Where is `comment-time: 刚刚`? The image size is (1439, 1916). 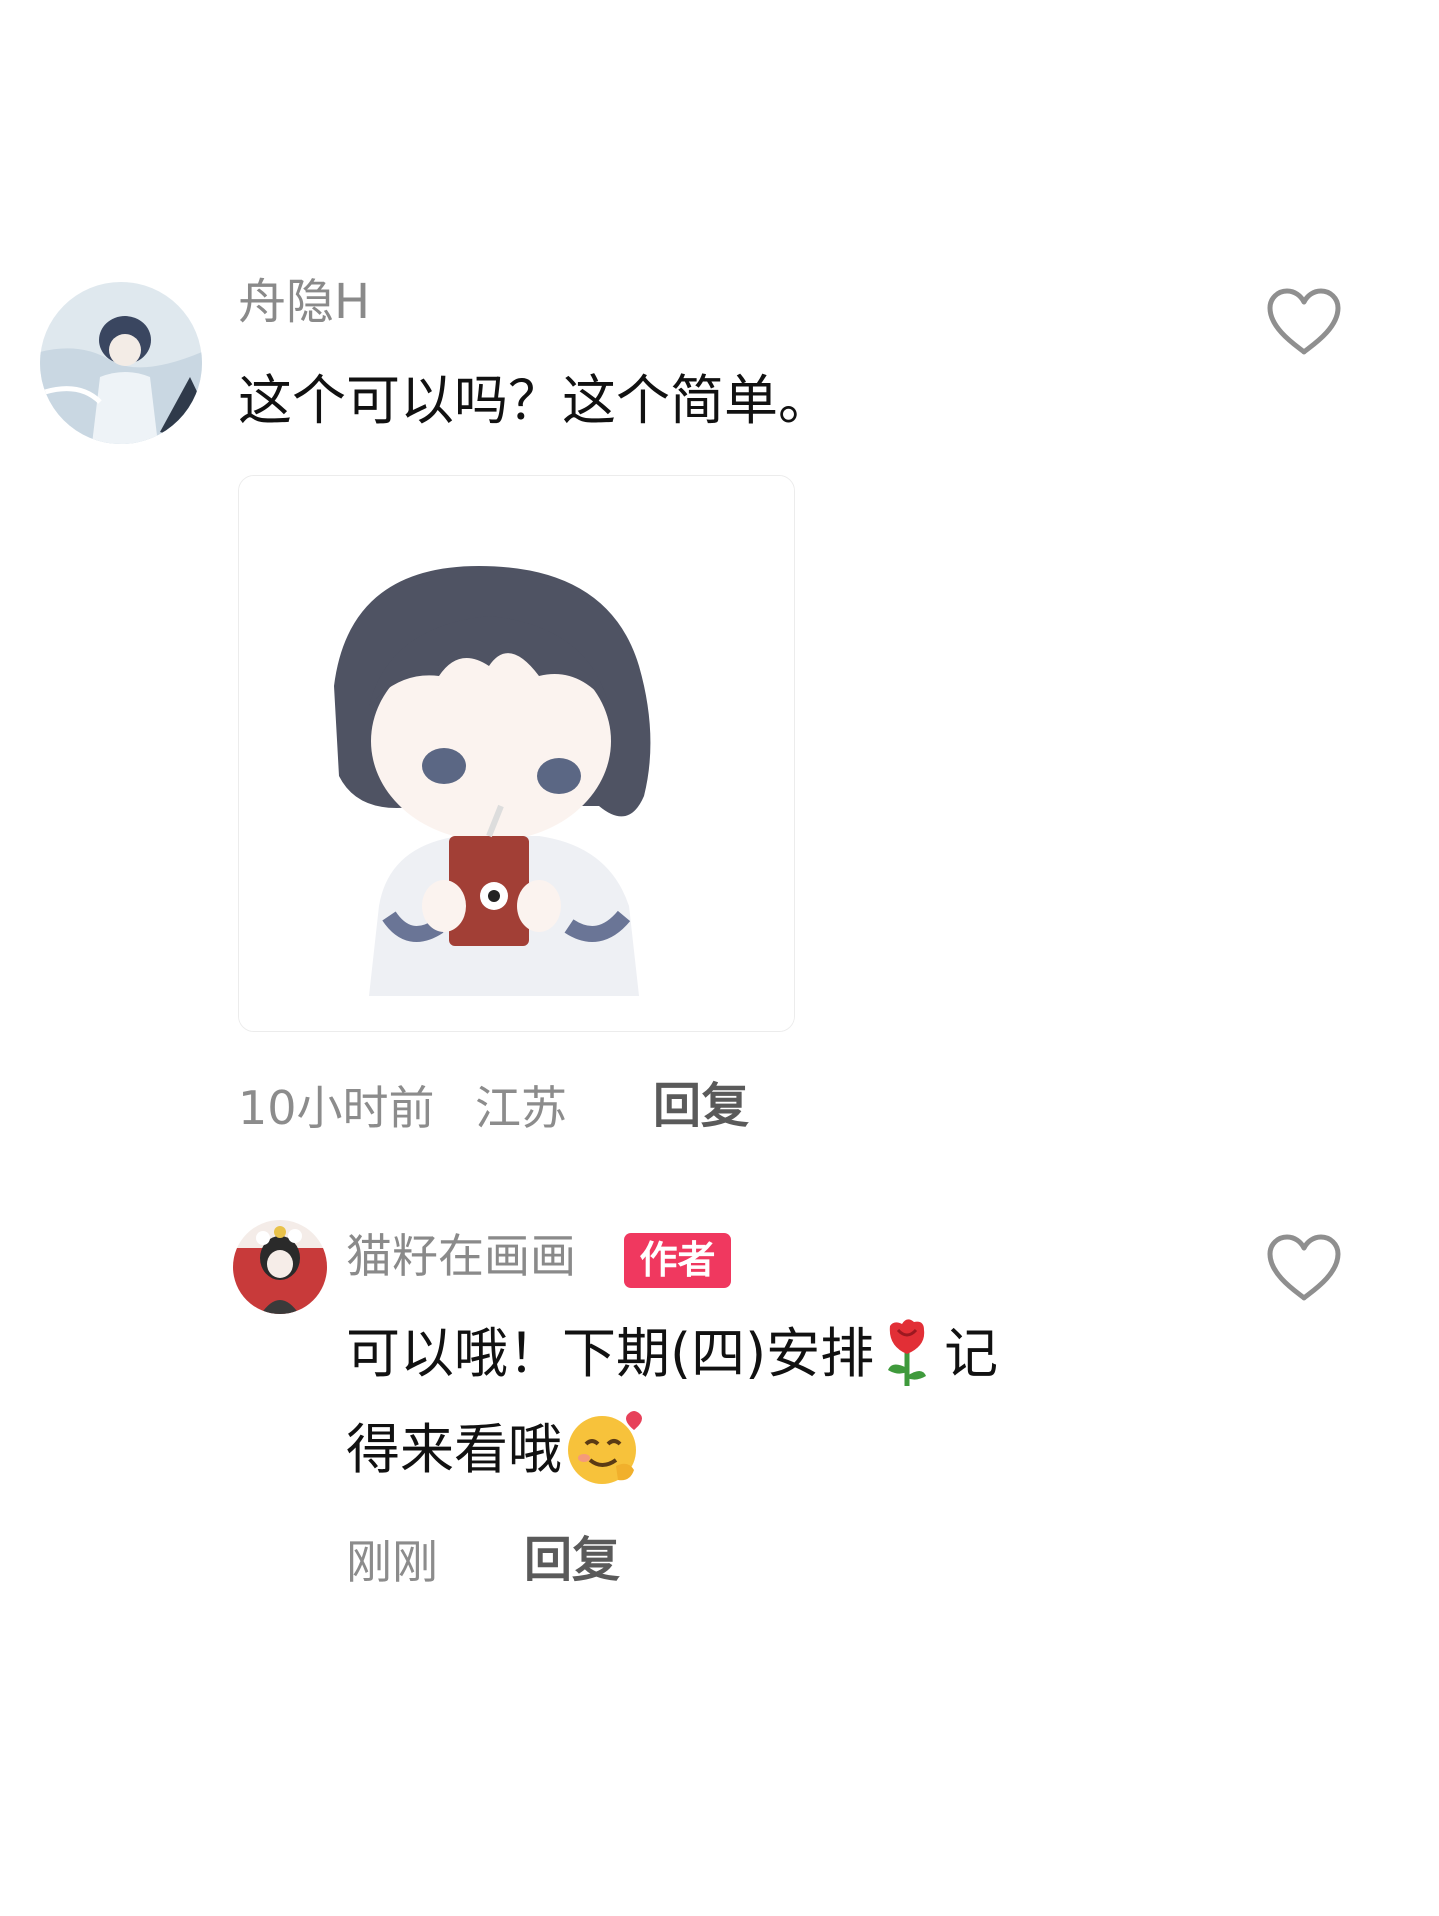
comment-time: 刚刚 is located at coordinates (392, 1562).